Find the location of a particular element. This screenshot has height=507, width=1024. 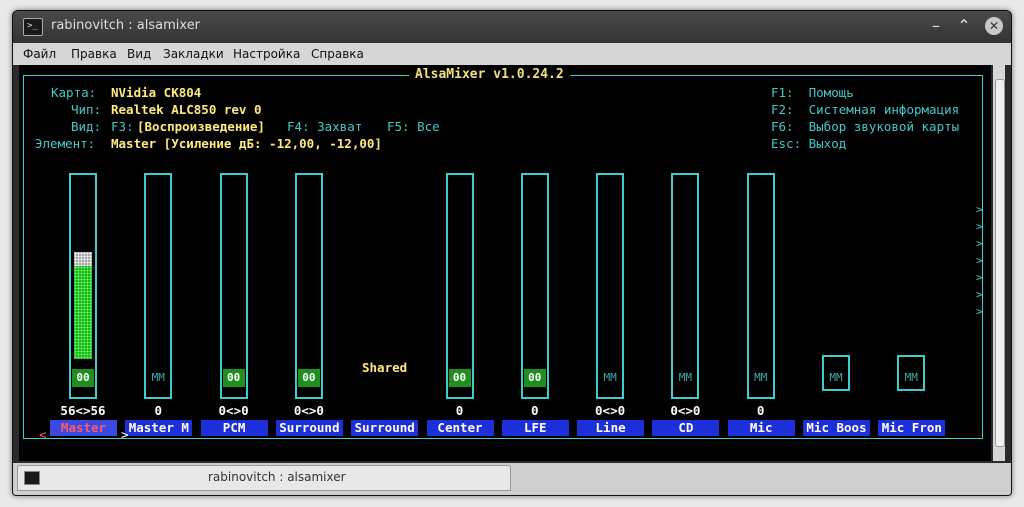

tab-bar: rabinovitch : alsamixer is located at coordinates (512, 479).